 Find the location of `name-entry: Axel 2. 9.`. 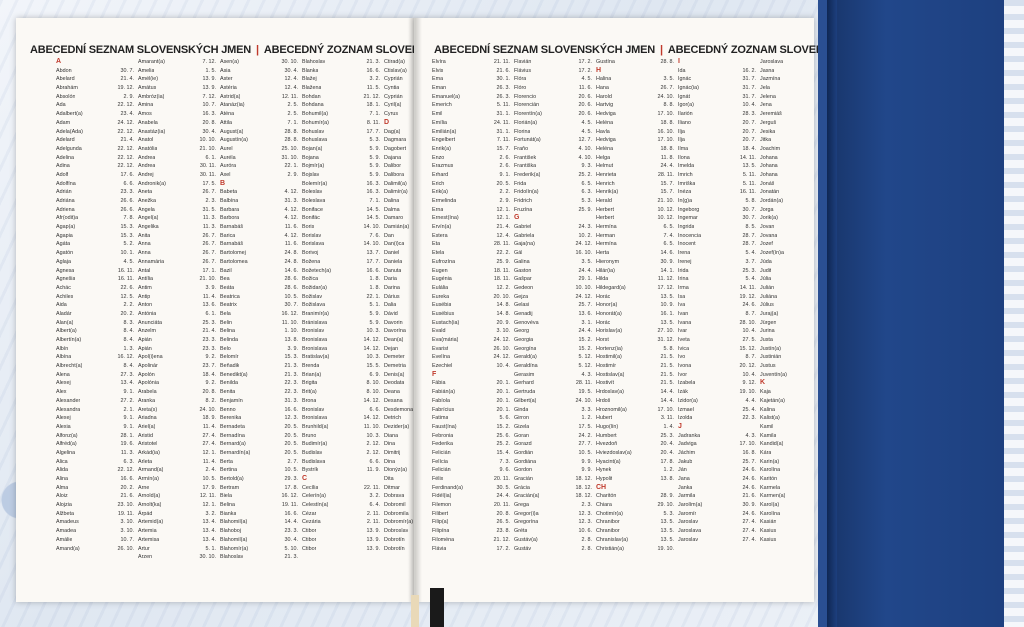

name-entry: Axel 2. 9. is located at coordinates (259, 175).